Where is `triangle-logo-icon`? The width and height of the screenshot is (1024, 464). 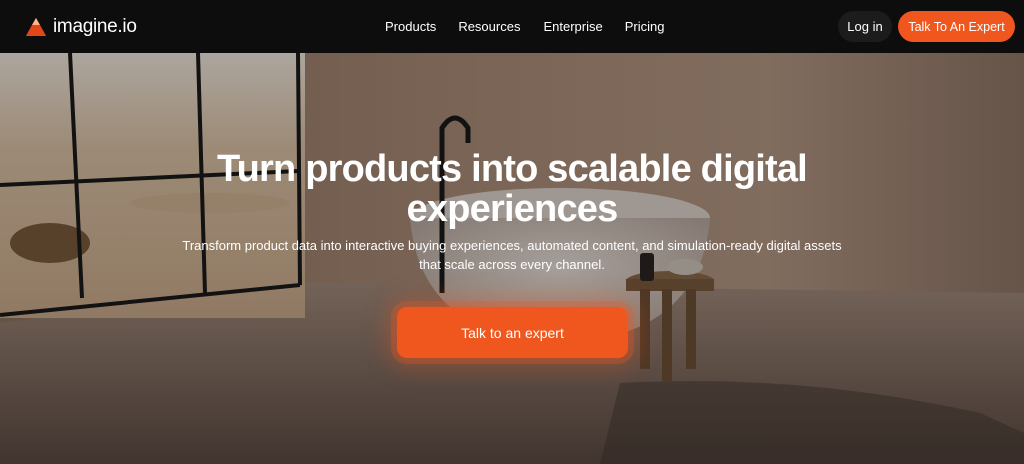 triangle-logo-icon is located at coordinates (36, 27).